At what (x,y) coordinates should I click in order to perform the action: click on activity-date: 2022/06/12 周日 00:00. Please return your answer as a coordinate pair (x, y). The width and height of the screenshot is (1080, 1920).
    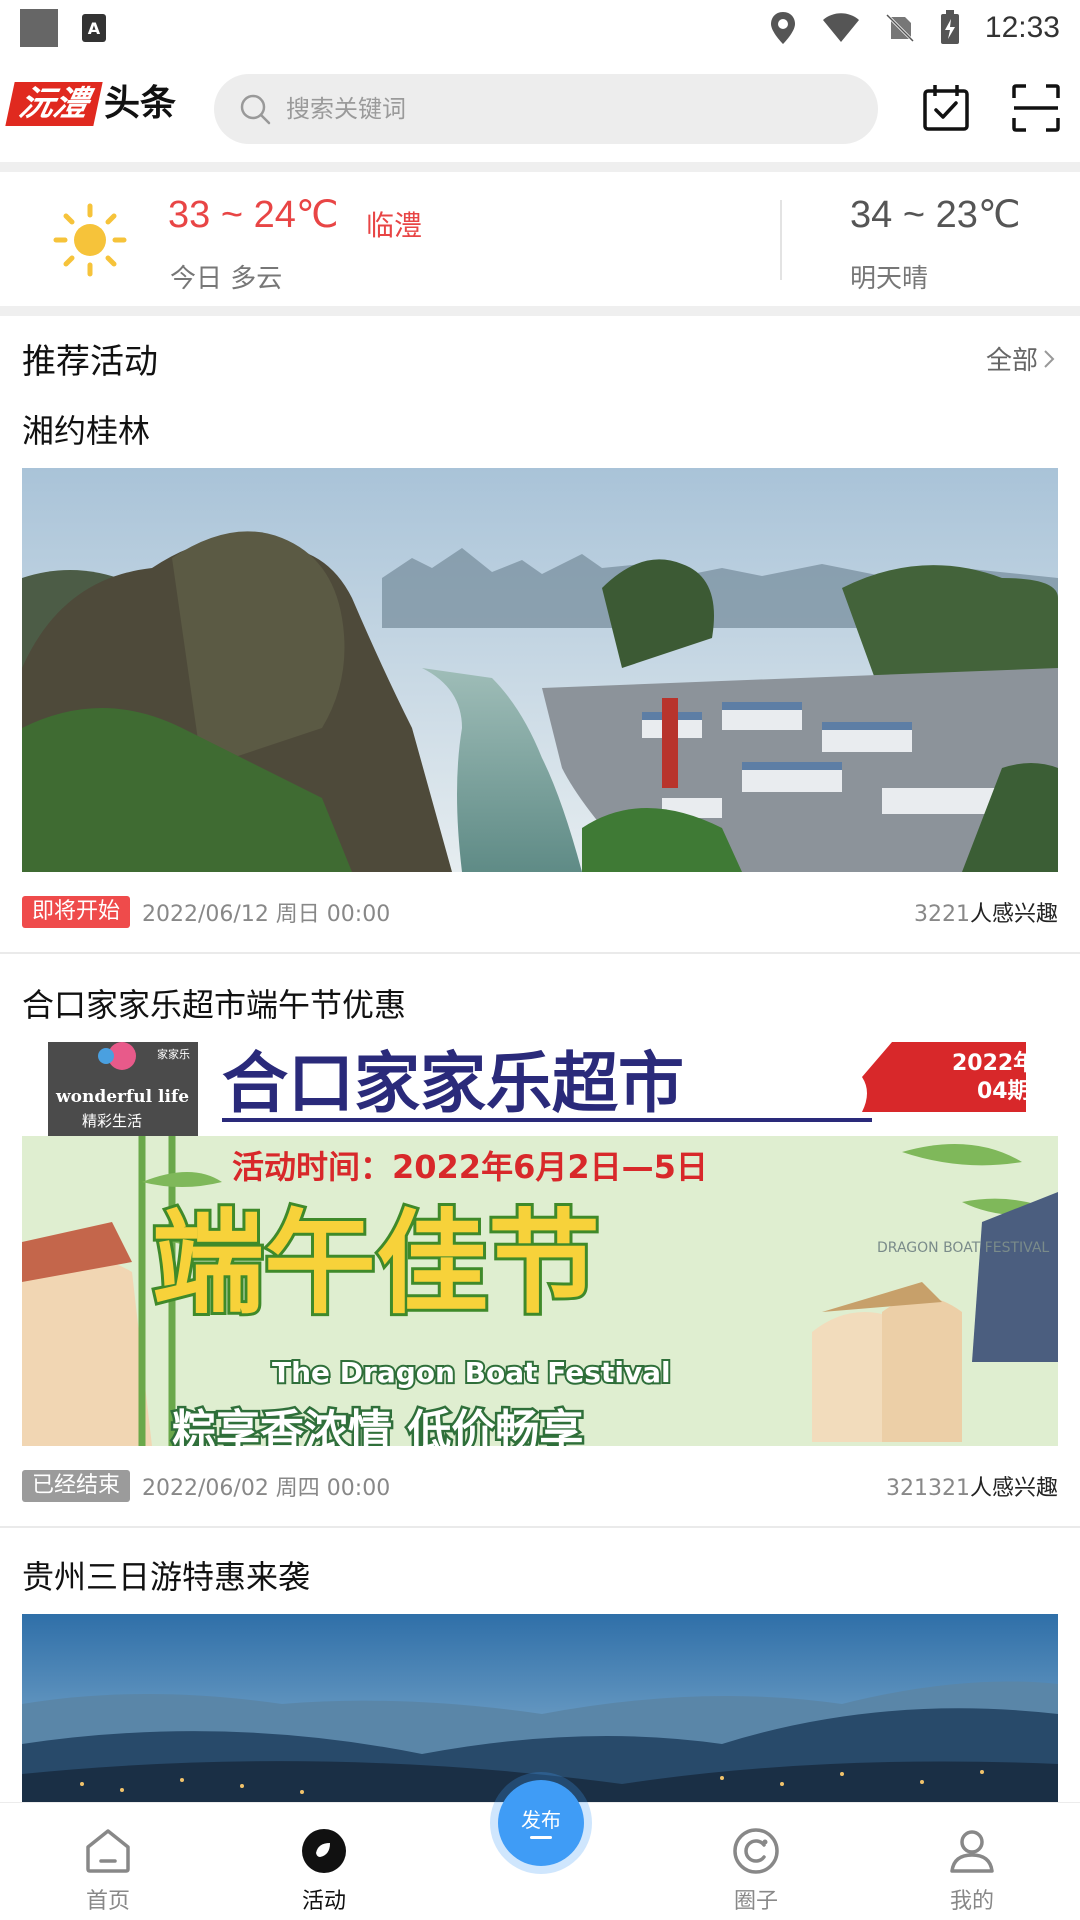
    Looking at the image, I should click on (266, 914).